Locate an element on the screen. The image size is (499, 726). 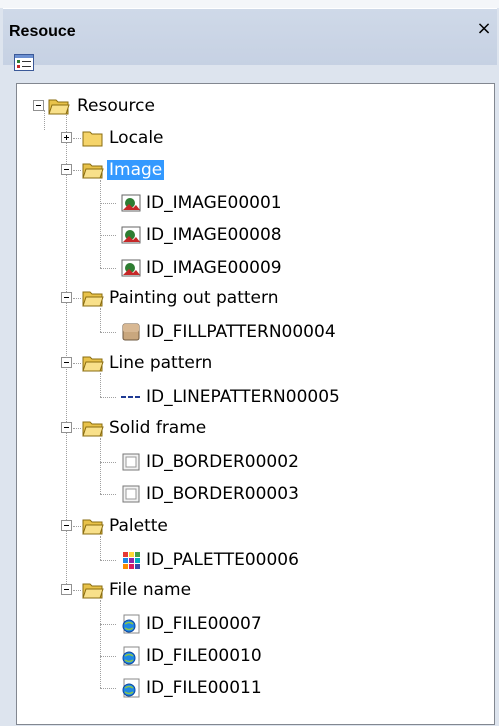
tree-node-label: Resource is located at coordinates (116, 106).